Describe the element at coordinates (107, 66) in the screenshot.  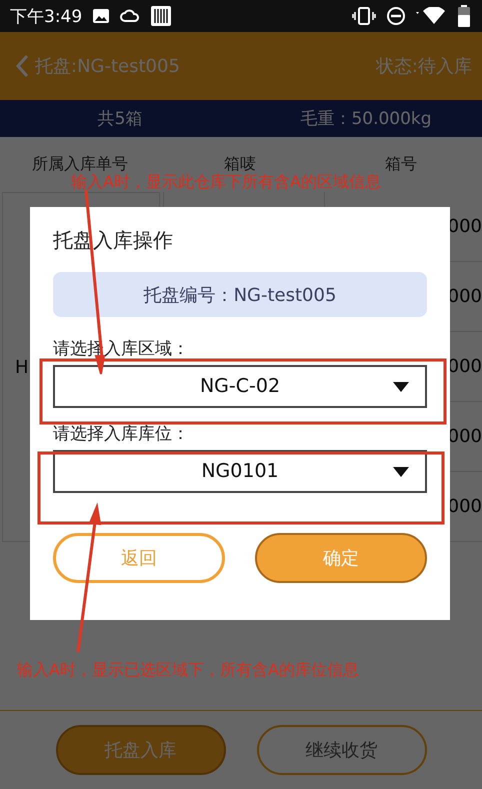
I see `header-title: 托盘:NG-test005` at that location.